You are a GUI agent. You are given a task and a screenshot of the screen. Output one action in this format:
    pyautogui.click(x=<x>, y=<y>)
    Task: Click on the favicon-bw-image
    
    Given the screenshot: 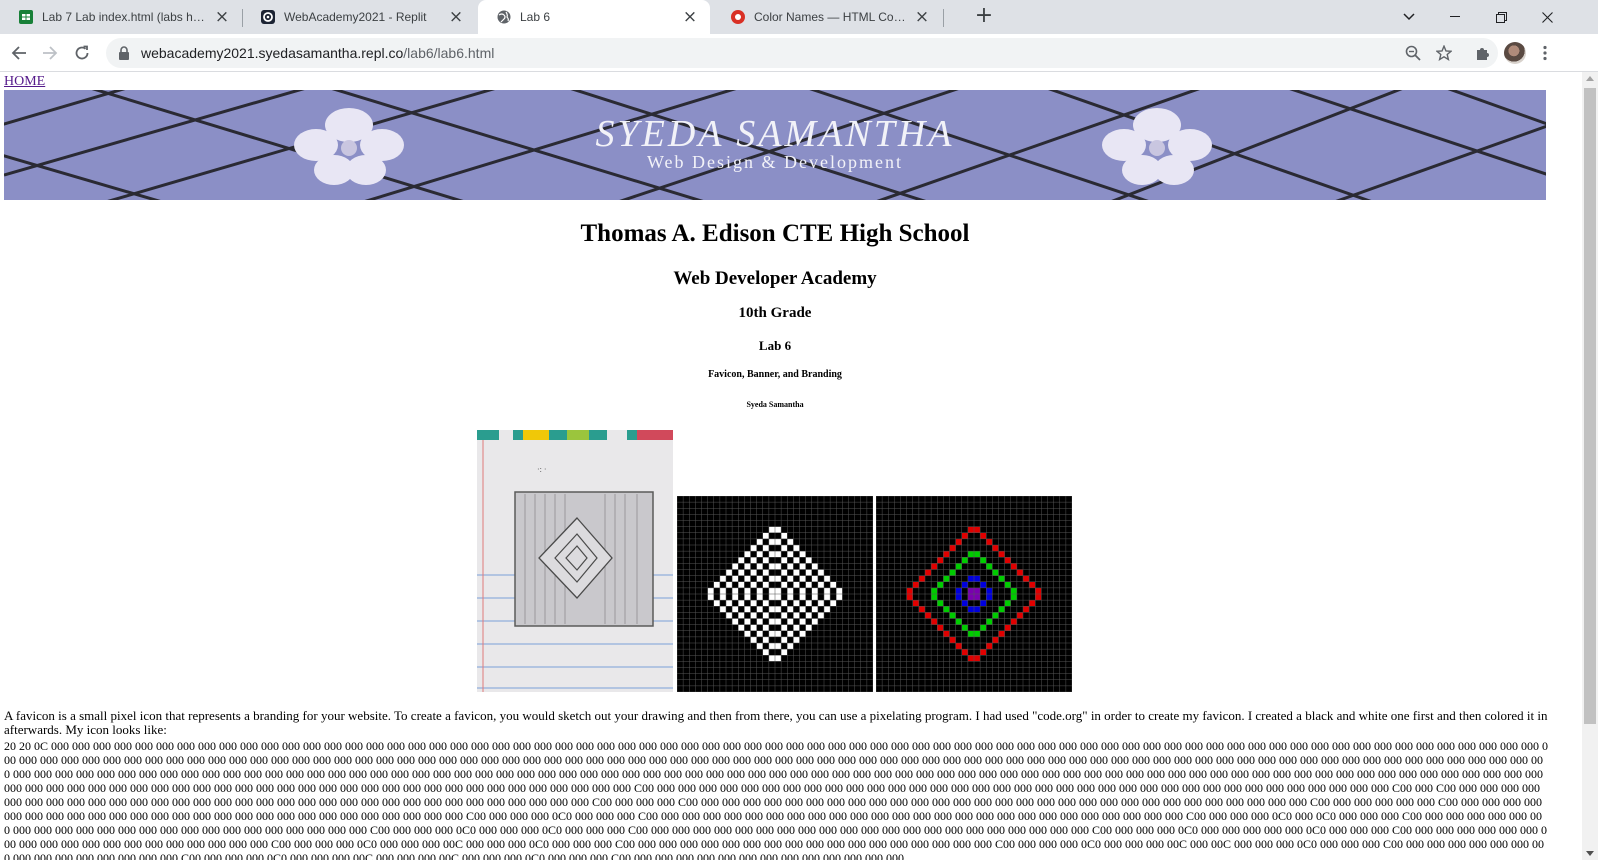 What is the action you would take?
    pyautogui.click(x=775, y=594)
    